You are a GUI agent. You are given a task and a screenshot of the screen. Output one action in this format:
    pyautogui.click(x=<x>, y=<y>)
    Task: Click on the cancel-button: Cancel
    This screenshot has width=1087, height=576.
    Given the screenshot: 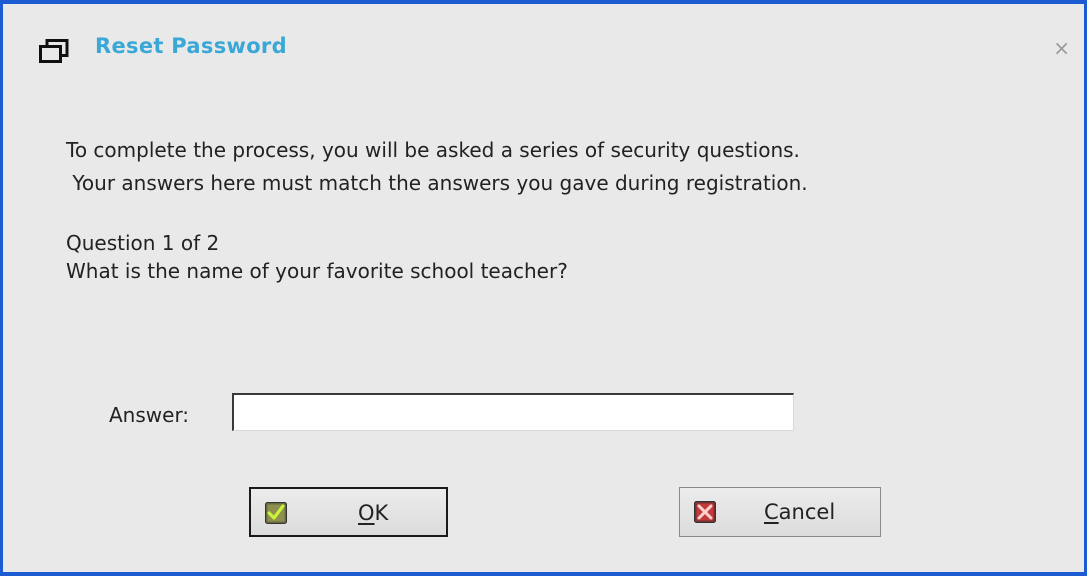 What is the action you would take?
    pyautogui.click(x=780, y=512)
    